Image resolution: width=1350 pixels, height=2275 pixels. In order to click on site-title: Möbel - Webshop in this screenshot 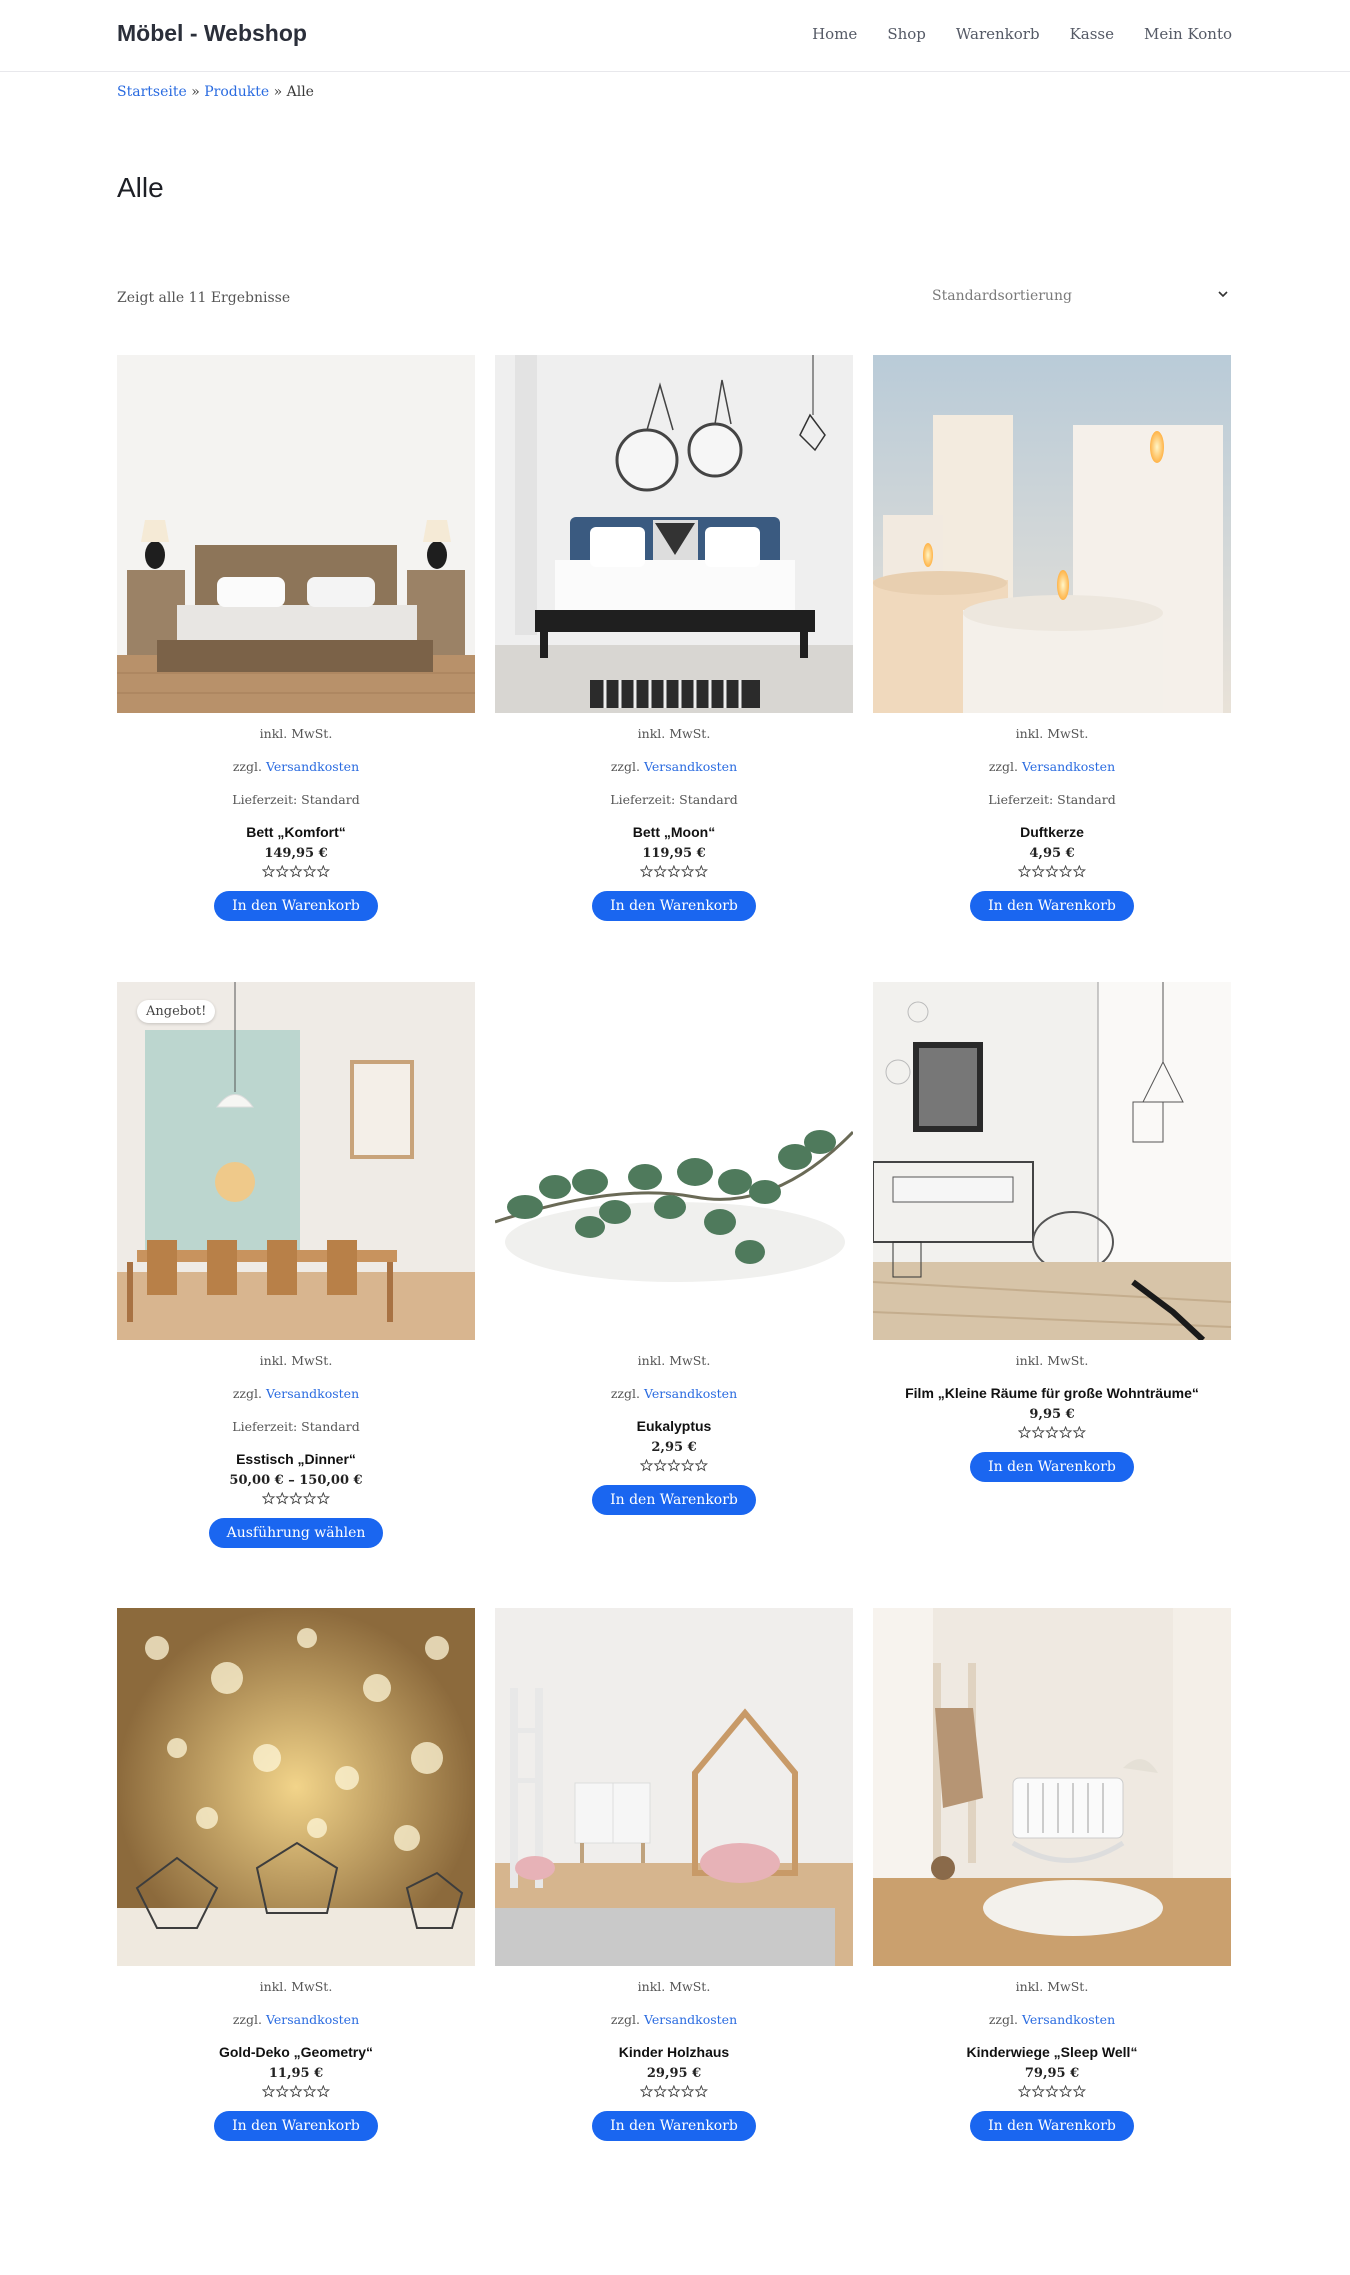, I will do `click(212, 33)`.